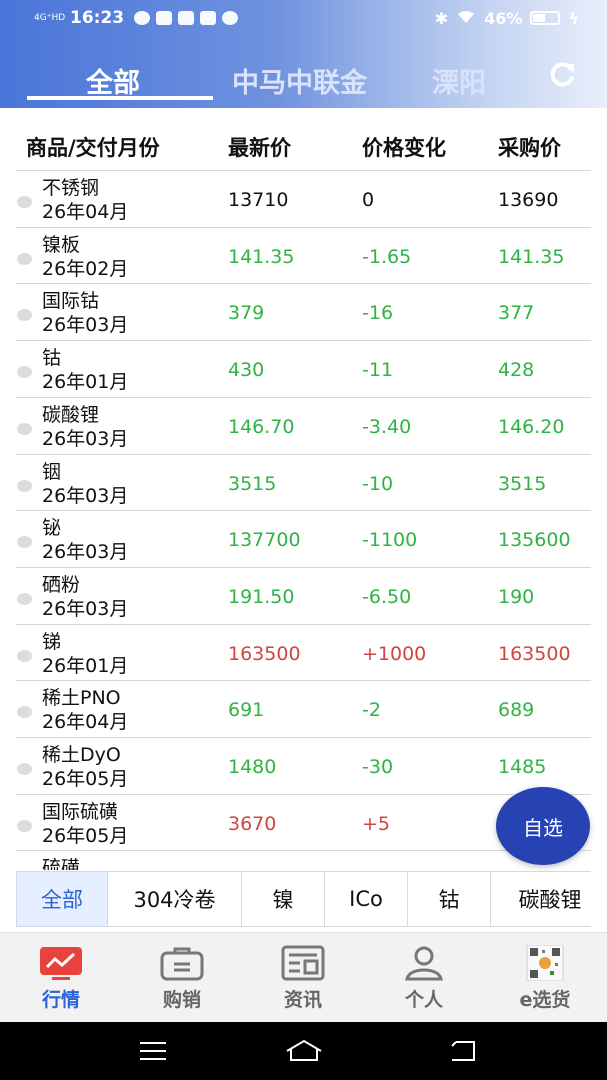 The height and width of the screenshot is (1080, 607). I want to click on price-change: -1100, so click(390, 540).